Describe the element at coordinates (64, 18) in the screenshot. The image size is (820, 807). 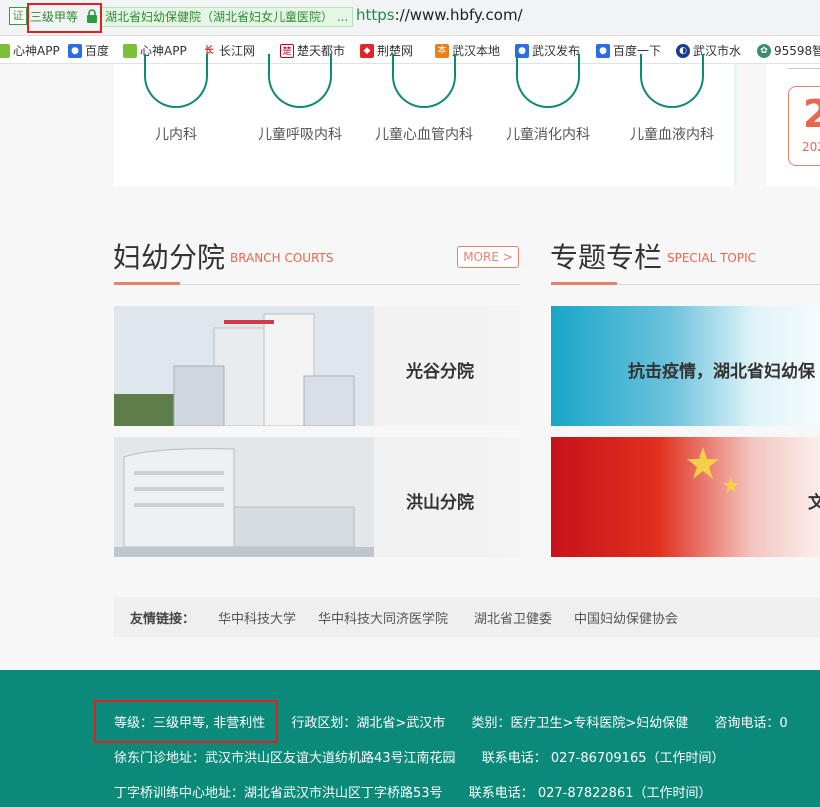
I see `highlight-box-grade` at that location.